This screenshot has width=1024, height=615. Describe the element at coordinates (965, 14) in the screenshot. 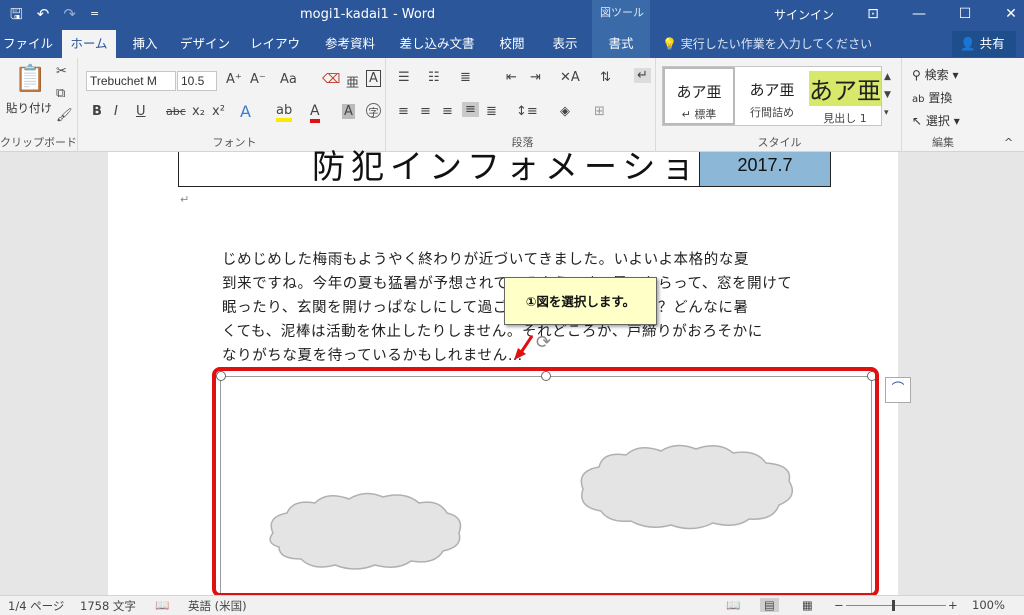

I see `maximize-icon: ☐` at that location.